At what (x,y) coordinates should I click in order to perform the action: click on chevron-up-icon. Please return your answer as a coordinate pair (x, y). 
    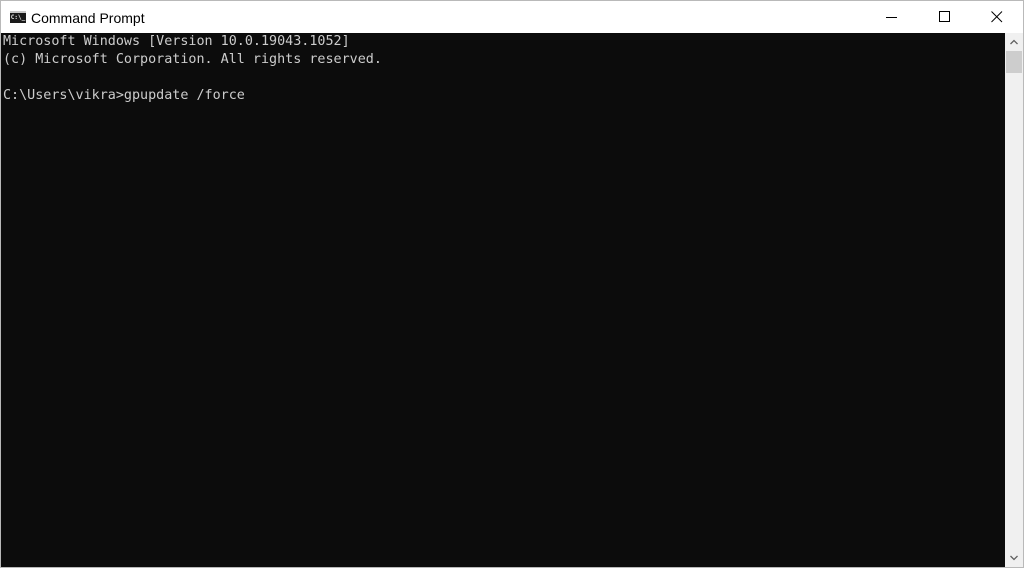
    Looking at the image, I should click on (1014, 42).